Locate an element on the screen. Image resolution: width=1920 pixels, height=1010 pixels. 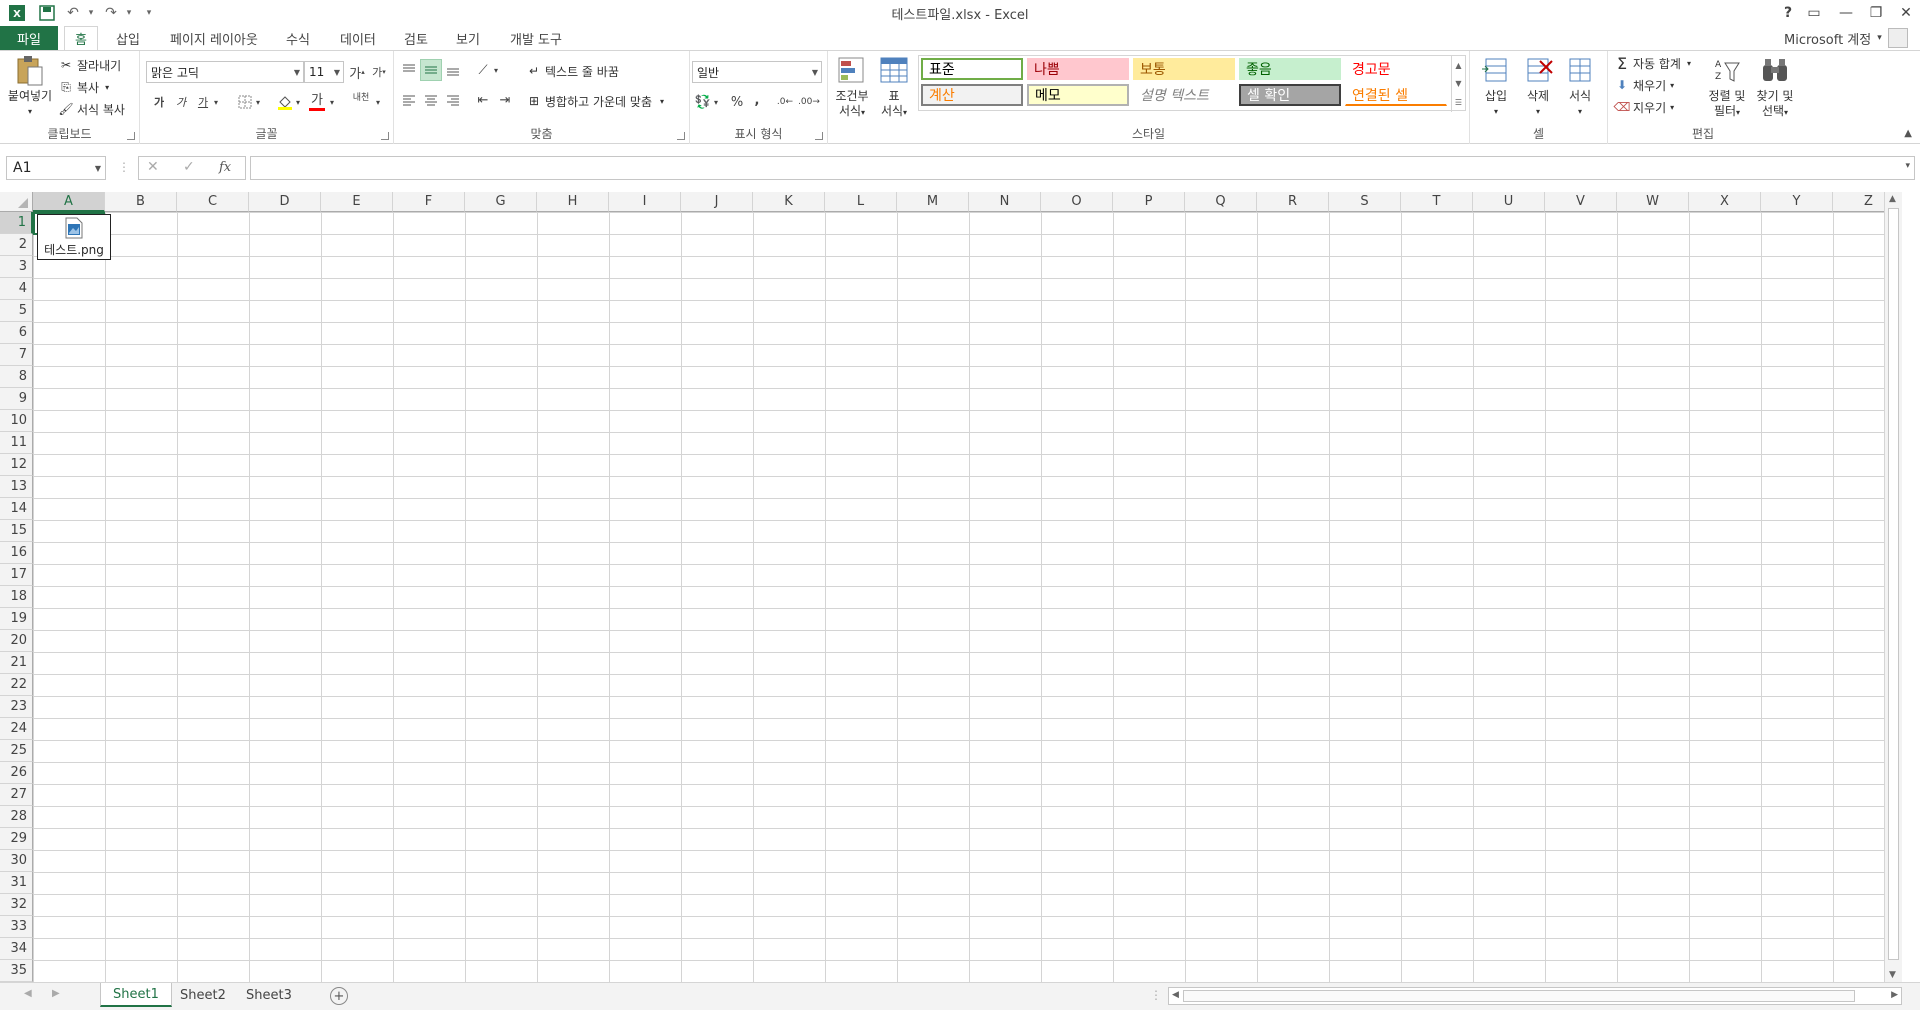
percent-button: % is located at coordinates (737, 102).